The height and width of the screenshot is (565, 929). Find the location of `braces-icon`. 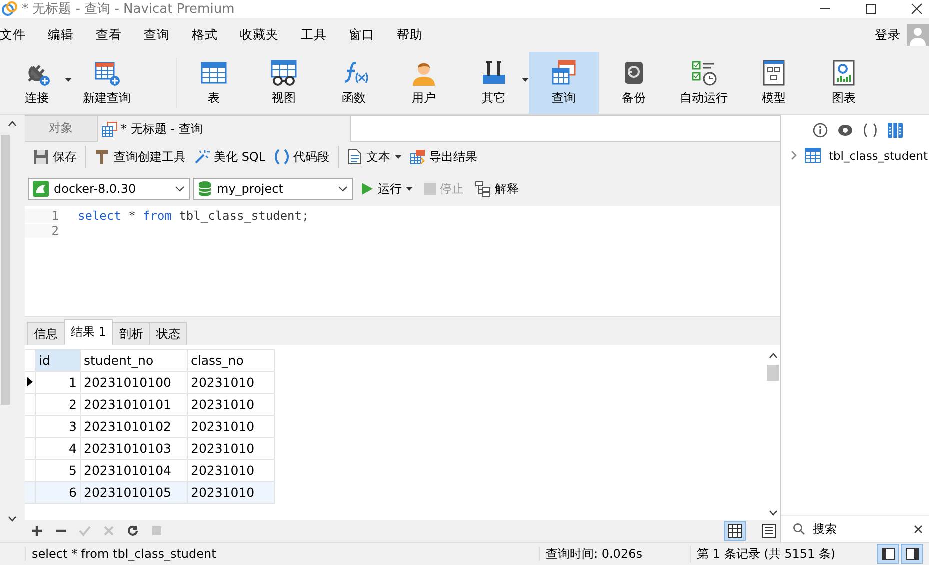

braces-icon is located at coordinates (282, 157).